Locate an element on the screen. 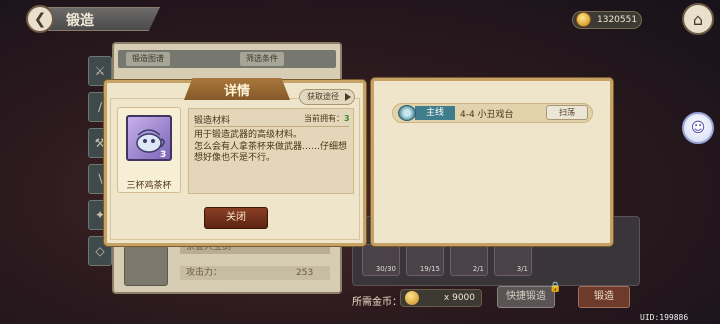 Image resolution: width=720 pixels, height=324 pixels. owned-label: 当前拥有： is located at coordinates (324, 118).